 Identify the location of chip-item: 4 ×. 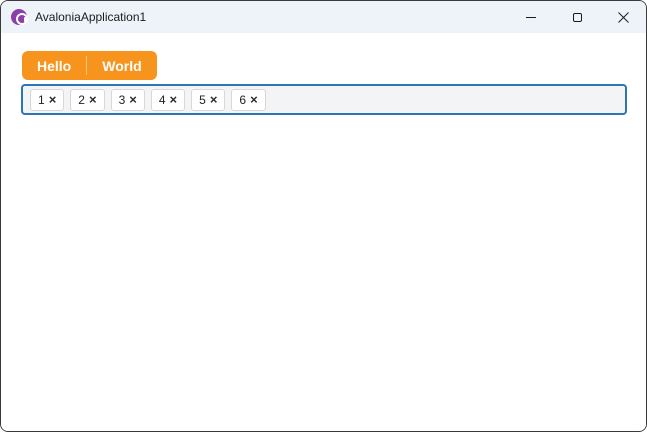
(168, 99).